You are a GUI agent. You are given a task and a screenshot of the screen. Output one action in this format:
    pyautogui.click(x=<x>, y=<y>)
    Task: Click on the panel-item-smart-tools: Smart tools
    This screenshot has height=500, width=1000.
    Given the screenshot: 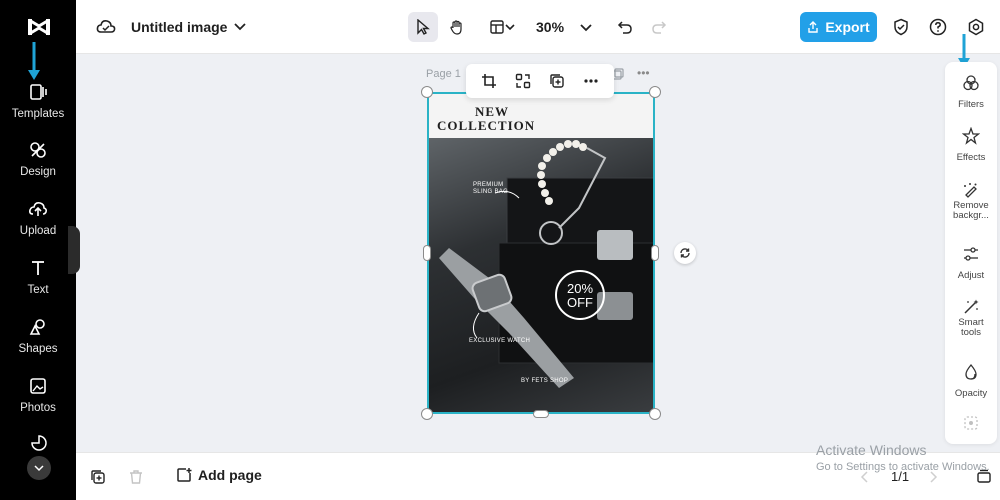 What is the action you would take?
    pyautogui.click(x=971, y=318)
    